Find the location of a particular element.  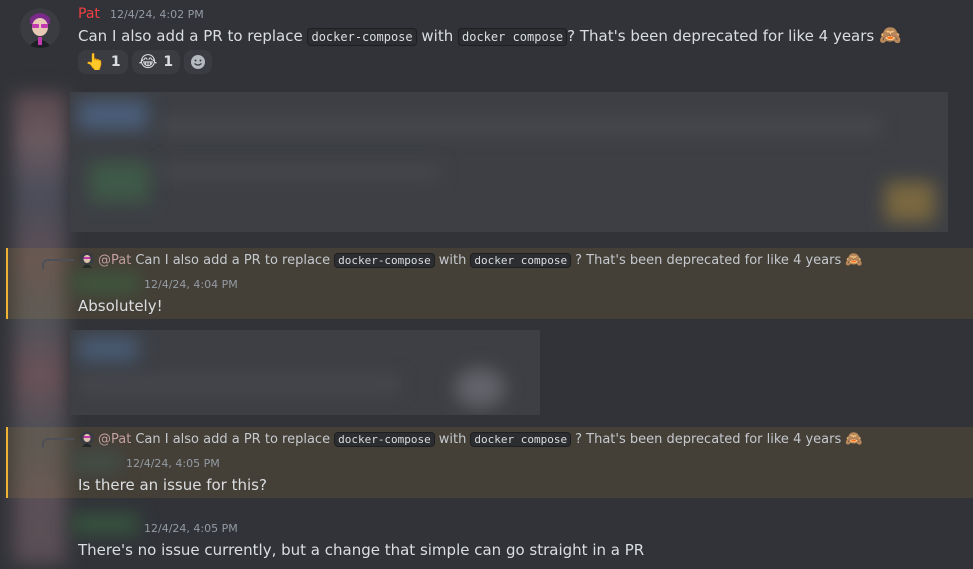

message-timestamp: 12/4/24, 4:02 PM is located at coordinates (157, 14).